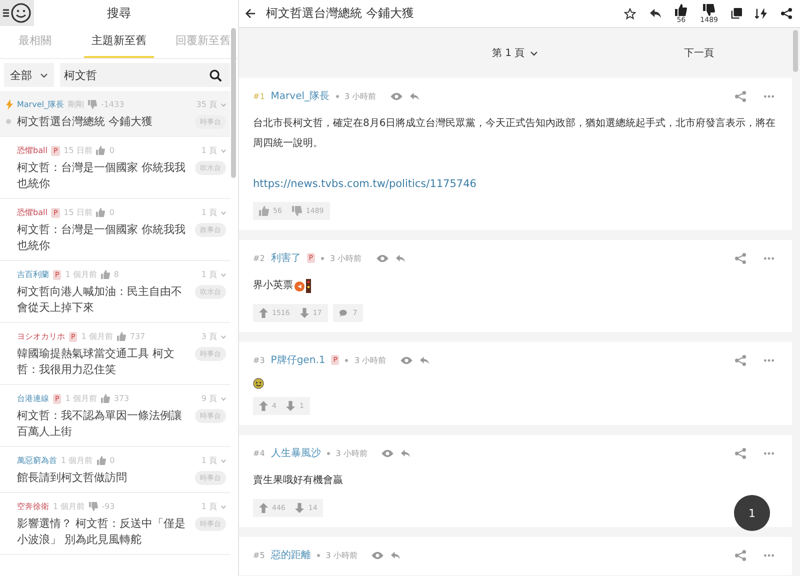 This screenshot has height=576, width=800. What do you see at coordinates (145, 75) in the screenshot?
I see `search-field: 柯文哲` at bounding box center [145, 75].